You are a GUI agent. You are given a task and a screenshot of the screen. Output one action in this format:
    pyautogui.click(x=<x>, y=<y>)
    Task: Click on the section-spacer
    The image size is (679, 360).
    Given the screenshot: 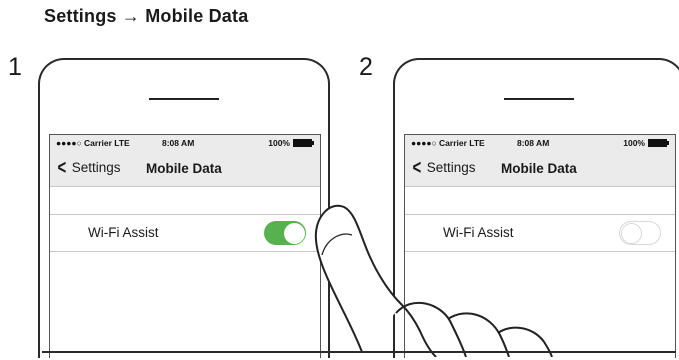 What is the action you would take?
    pyautogui.click(x=185, y=201)
    